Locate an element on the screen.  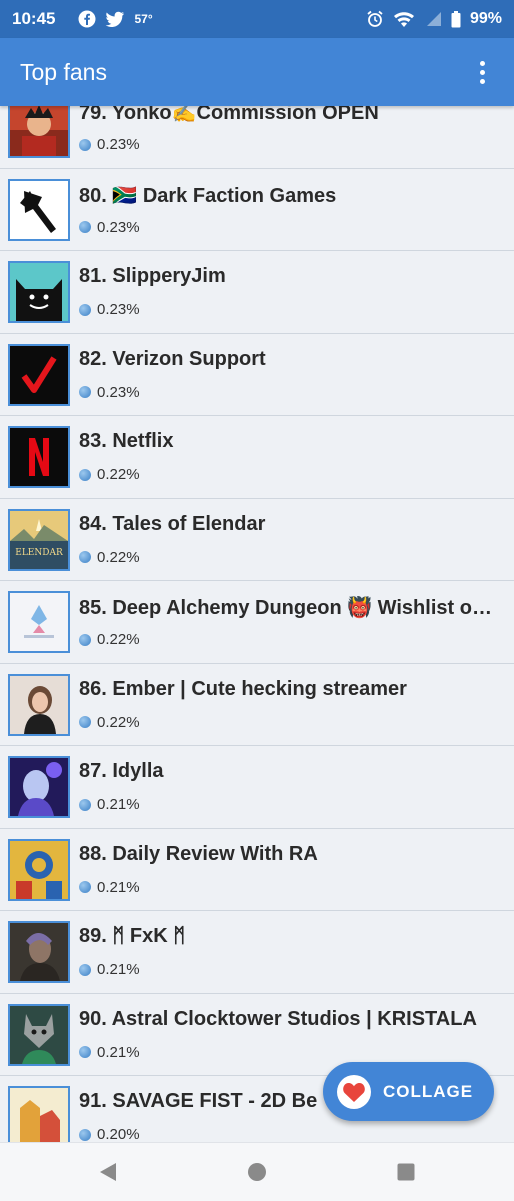
signal-icon is located at coordinates (433, 19).